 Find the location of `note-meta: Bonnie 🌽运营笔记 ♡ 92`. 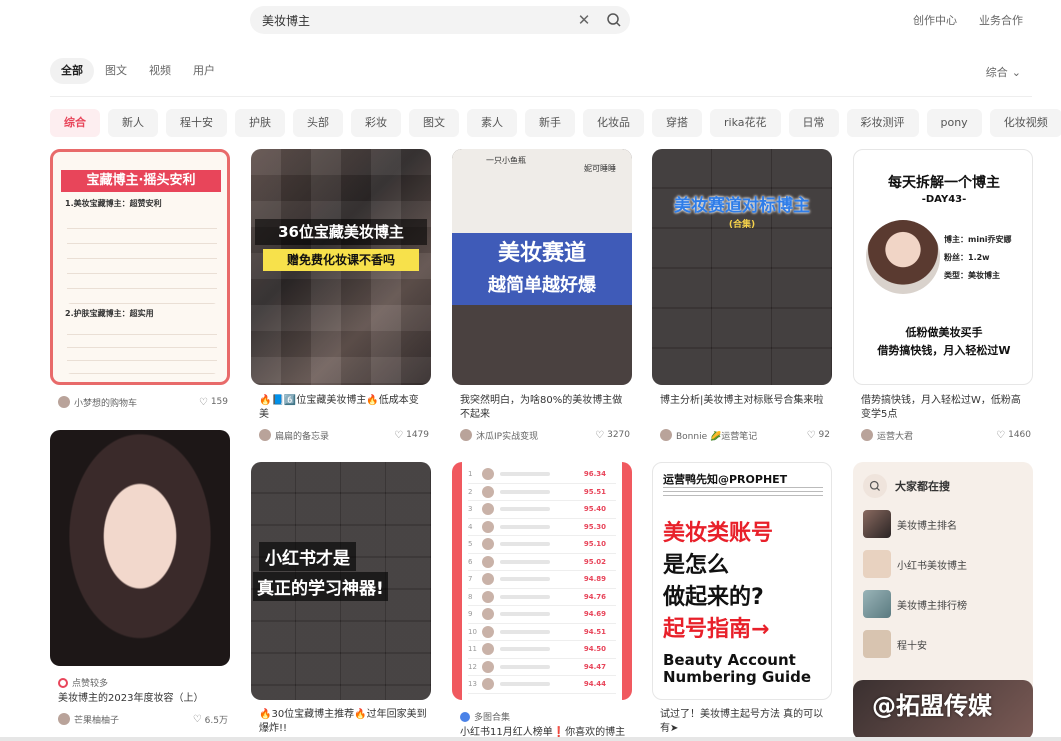

note-meta: Bonnie 🌽运营笔记 ♡ 92 is located at coordinates (745, 435).